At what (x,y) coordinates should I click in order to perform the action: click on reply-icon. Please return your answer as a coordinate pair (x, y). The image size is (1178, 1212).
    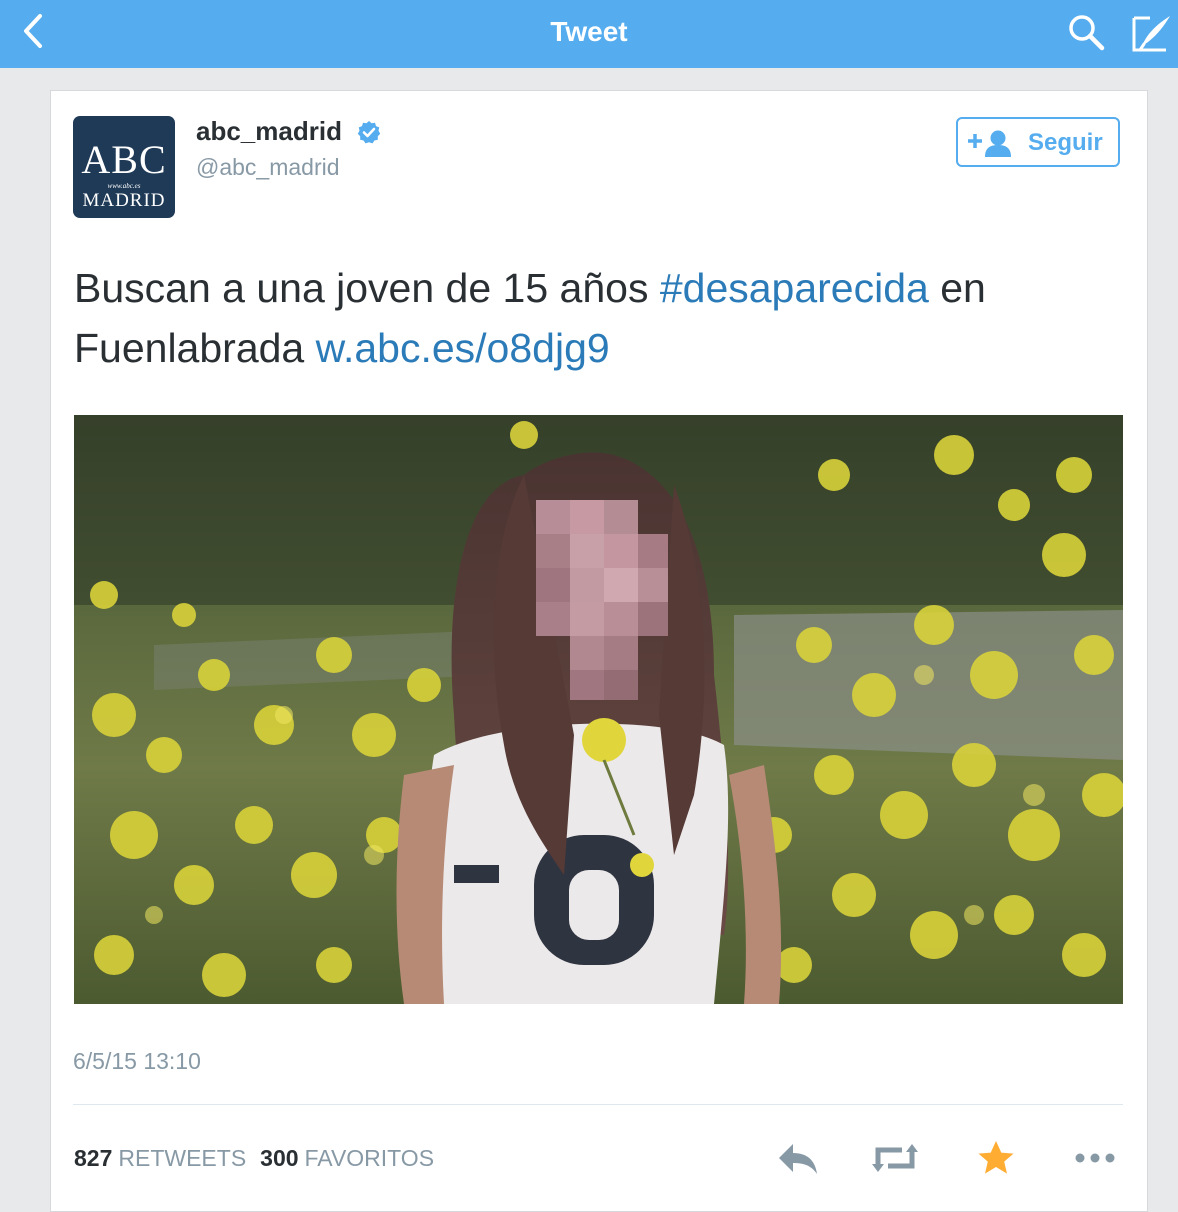
    Looking at the image, I should click on (798, 1159).